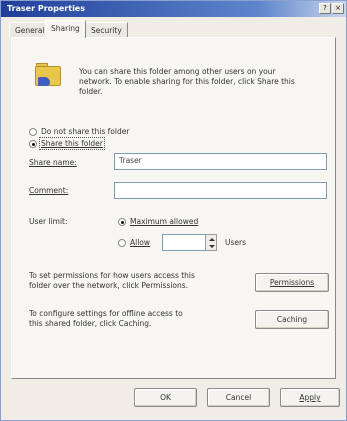  Describe the element at coordinates (46, 8) in the screenshot. I see `window-title: Traser Properties` at that location.